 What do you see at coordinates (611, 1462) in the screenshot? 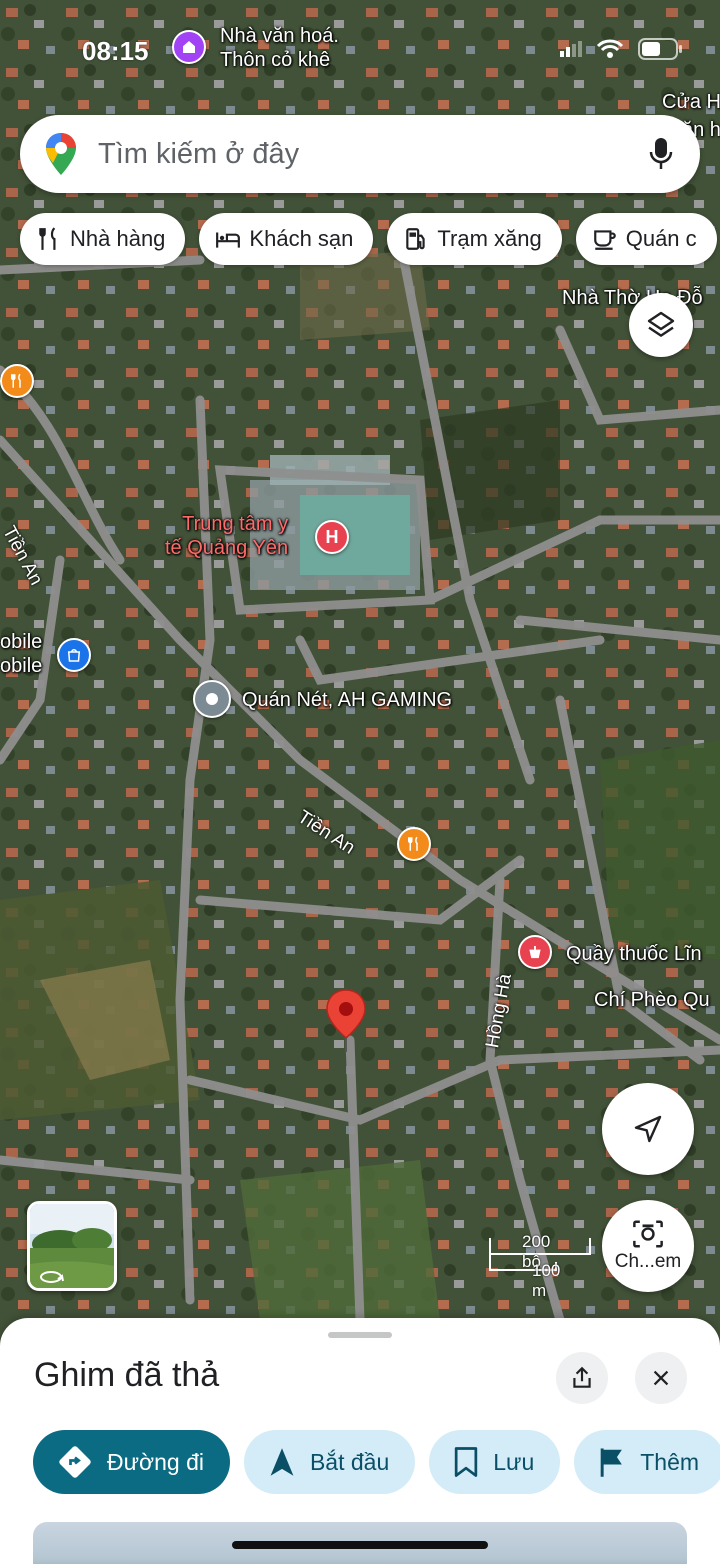
I see `flag-icon` at bounding box center [611, 1462].